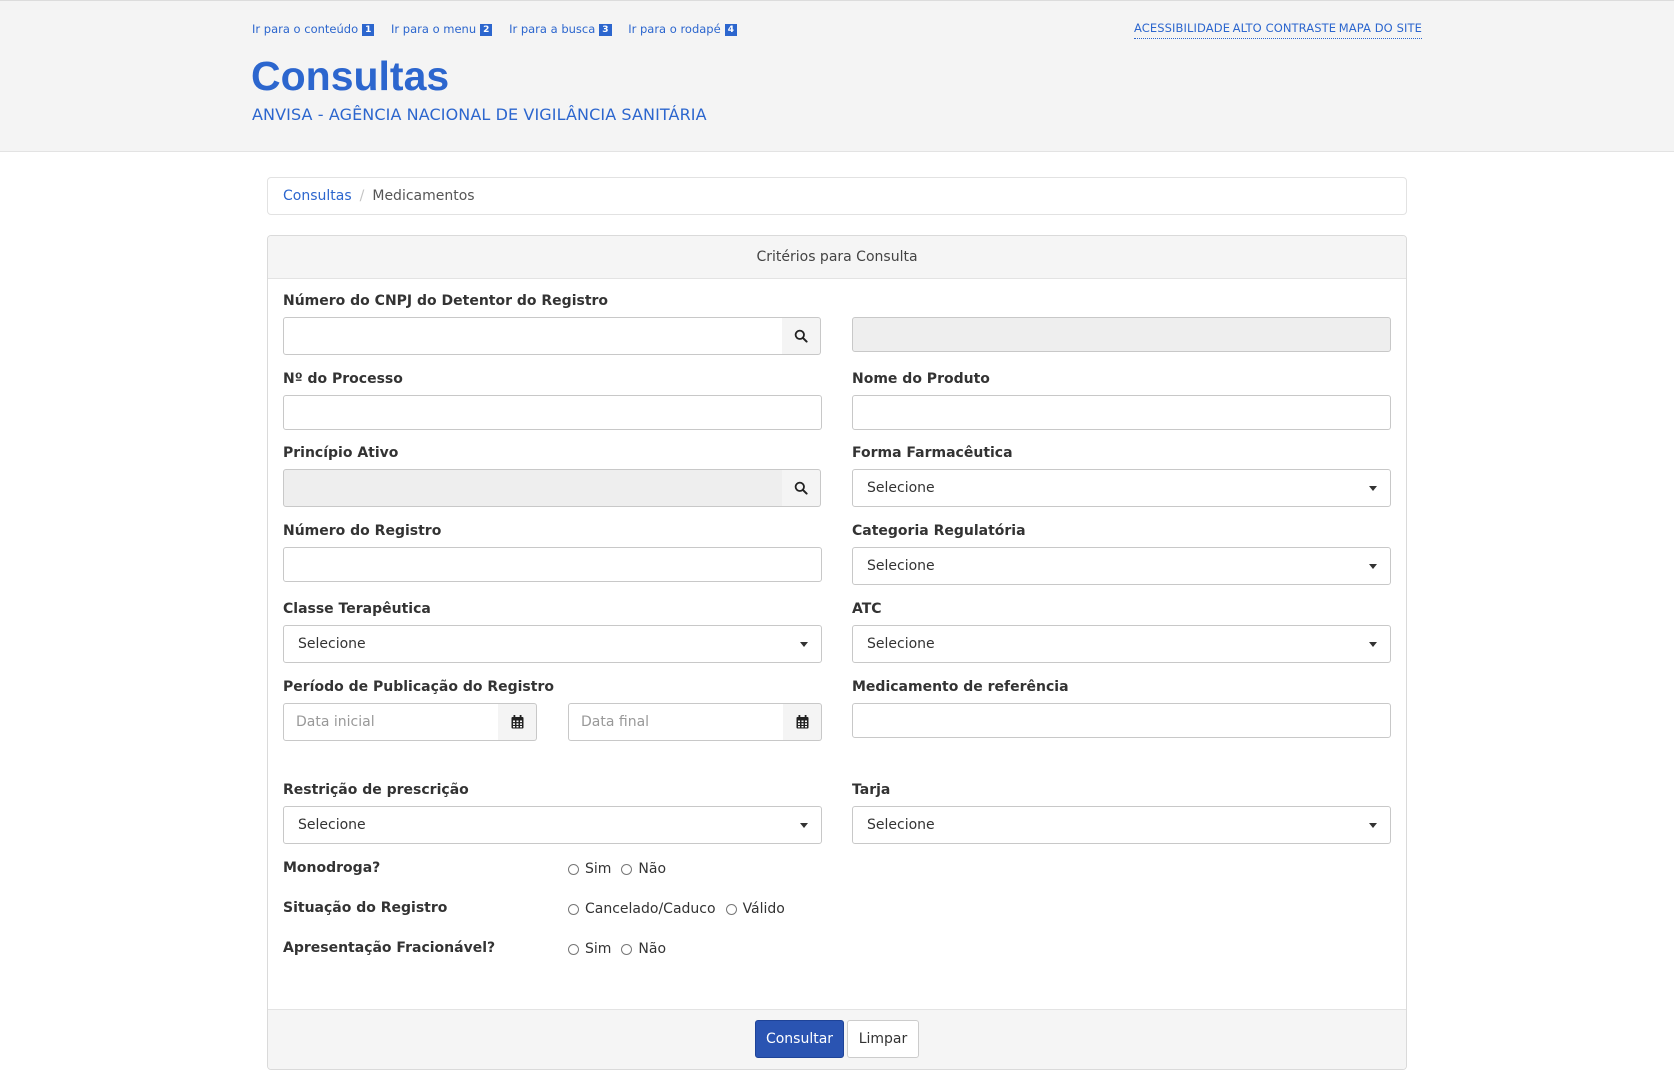  I want to click on situacao-option-valido: Válido, so click(755, 909).